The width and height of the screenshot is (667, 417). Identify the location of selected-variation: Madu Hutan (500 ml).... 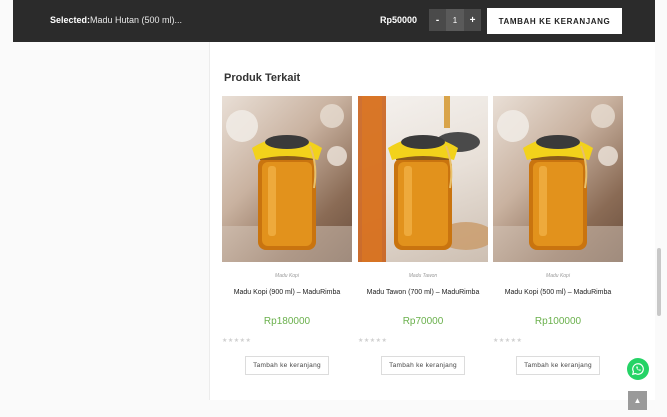
(136, 20).